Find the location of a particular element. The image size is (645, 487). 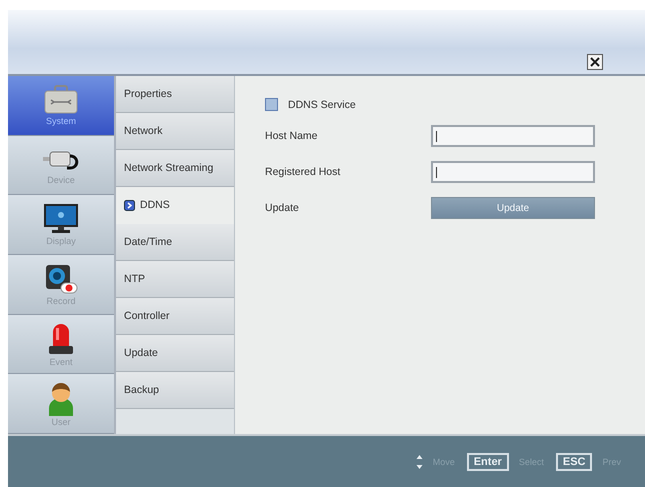

monitor-icon is located at coordinates (61, 219).